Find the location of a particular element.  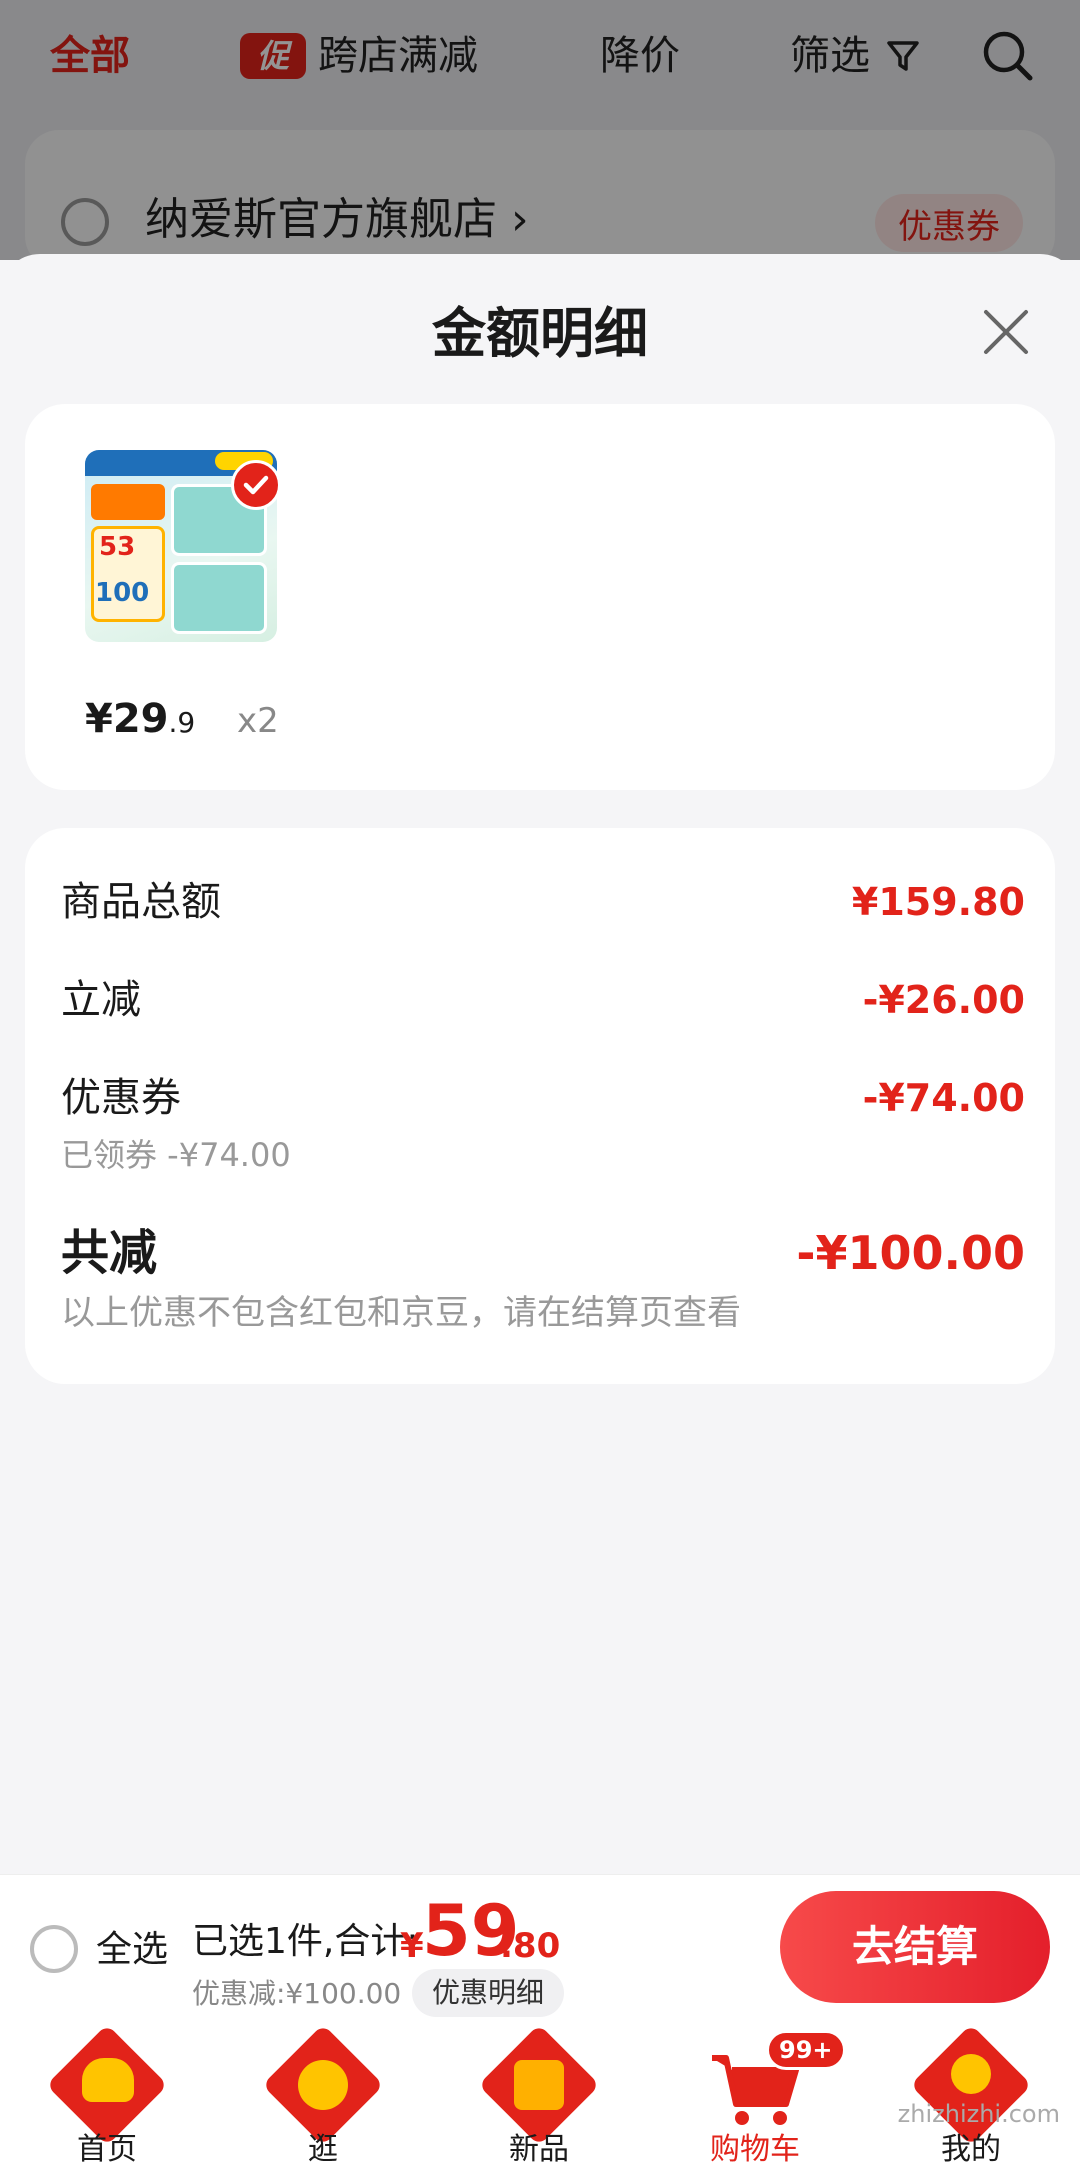

product-price-int: ¥29 is located at coordinates (127, 719).